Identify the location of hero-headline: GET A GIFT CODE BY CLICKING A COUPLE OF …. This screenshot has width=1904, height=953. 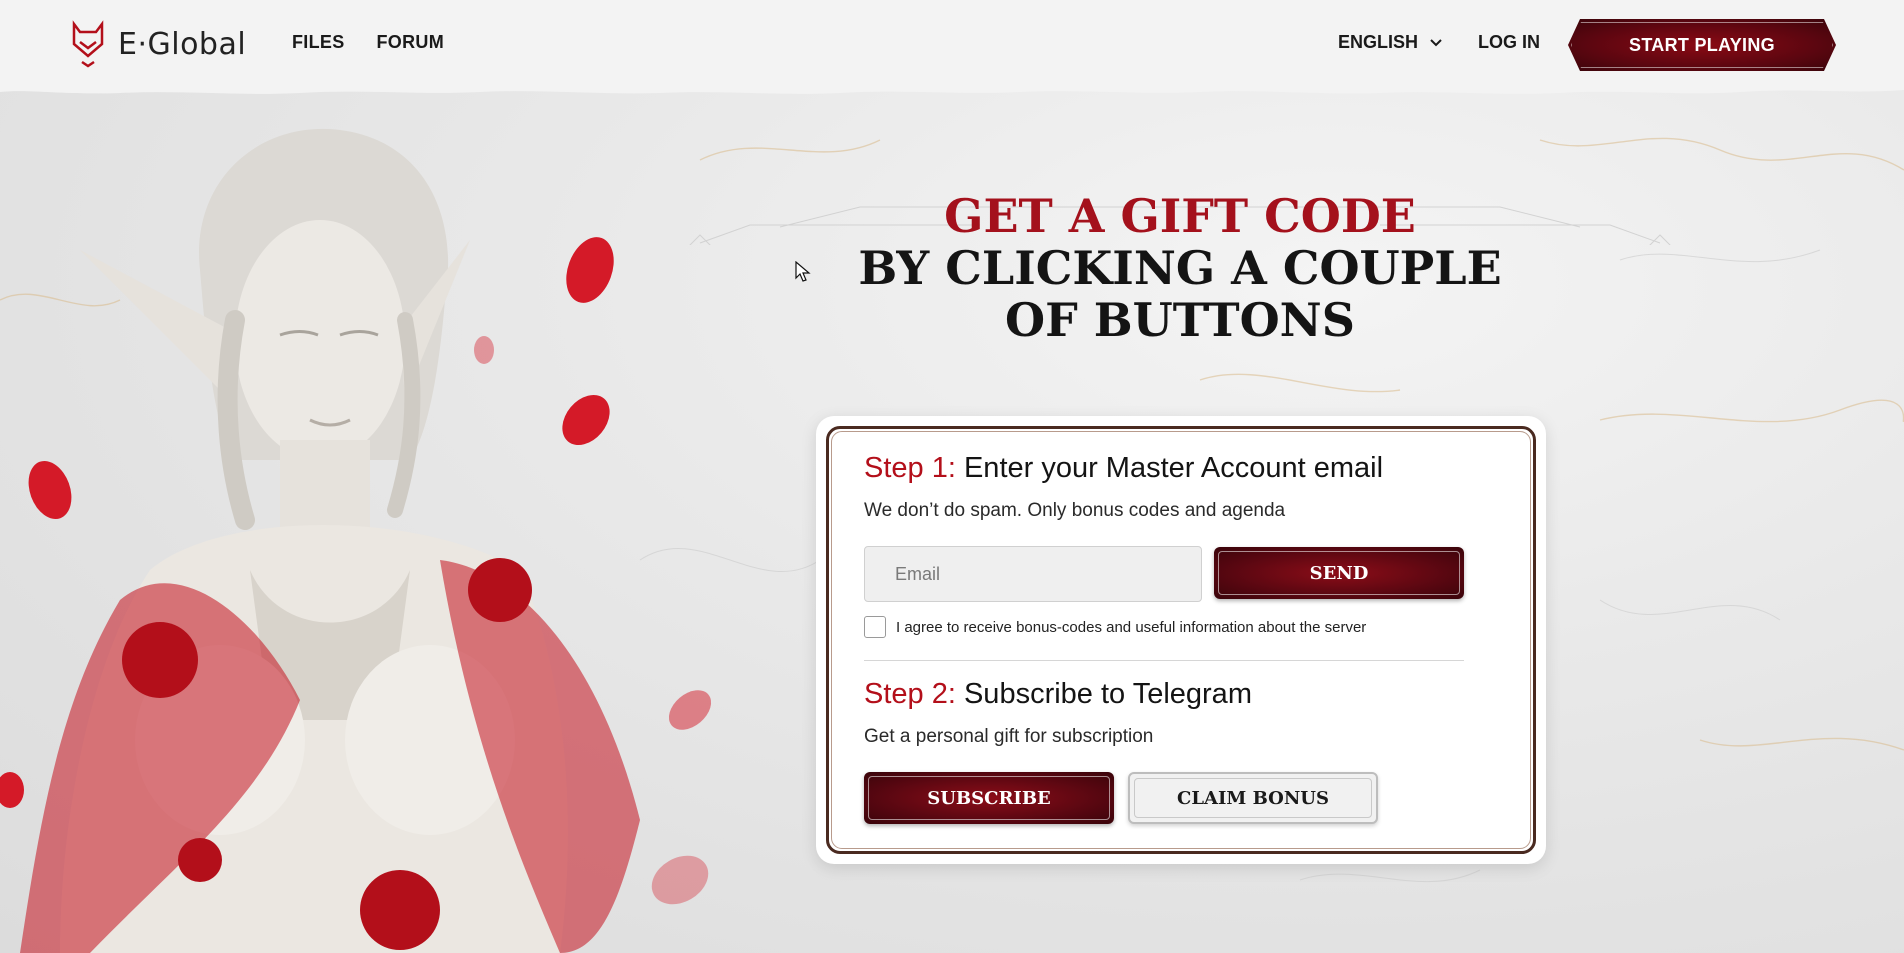
(1180, 268).